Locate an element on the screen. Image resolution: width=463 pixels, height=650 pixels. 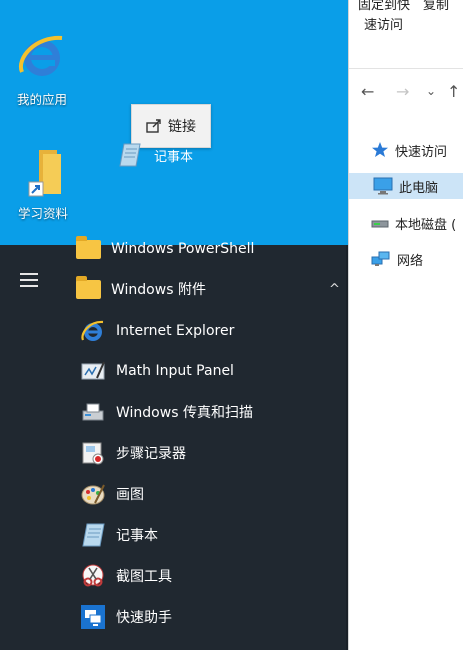
menu-item-label: Windows PowerShell is located at coordinates (183, 249).